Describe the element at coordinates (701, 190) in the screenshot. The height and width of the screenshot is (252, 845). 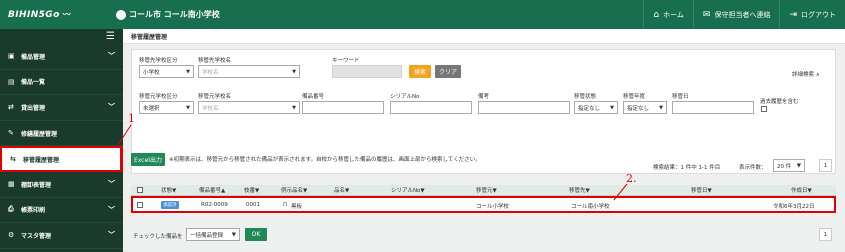
I see `col-transfer-date: 移管日▼` at that location.